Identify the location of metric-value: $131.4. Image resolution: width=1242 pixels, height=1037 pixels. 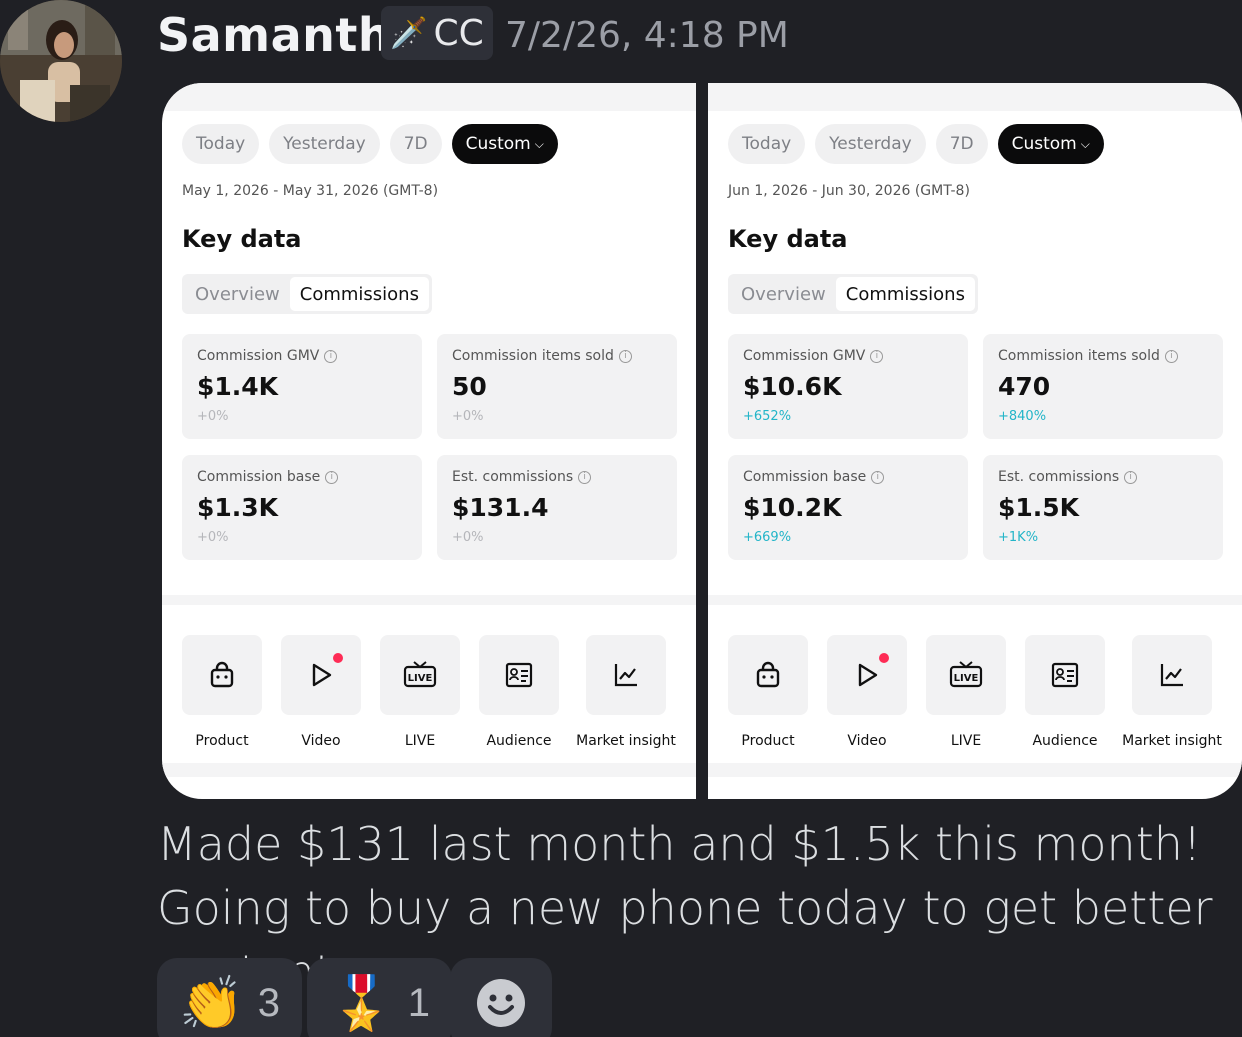
(500, 507).